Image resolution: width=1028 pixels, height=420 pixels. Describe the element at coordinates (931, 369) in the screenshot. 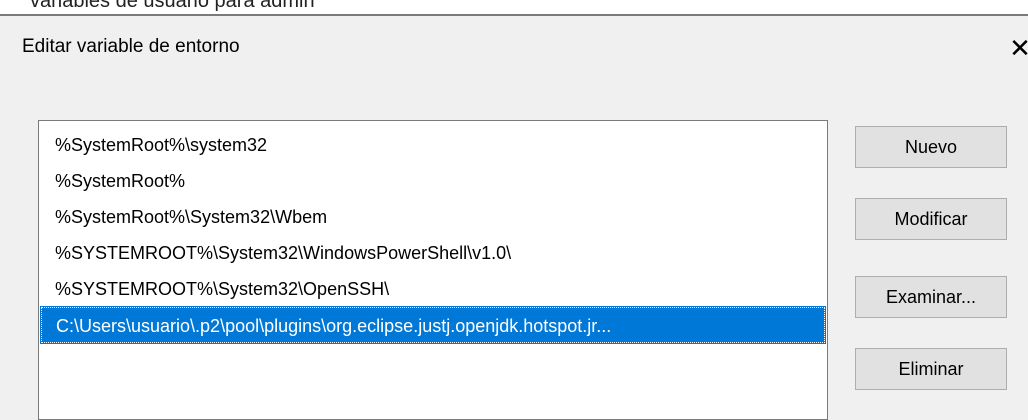

I see `delete-button: Eliminar` at that location.